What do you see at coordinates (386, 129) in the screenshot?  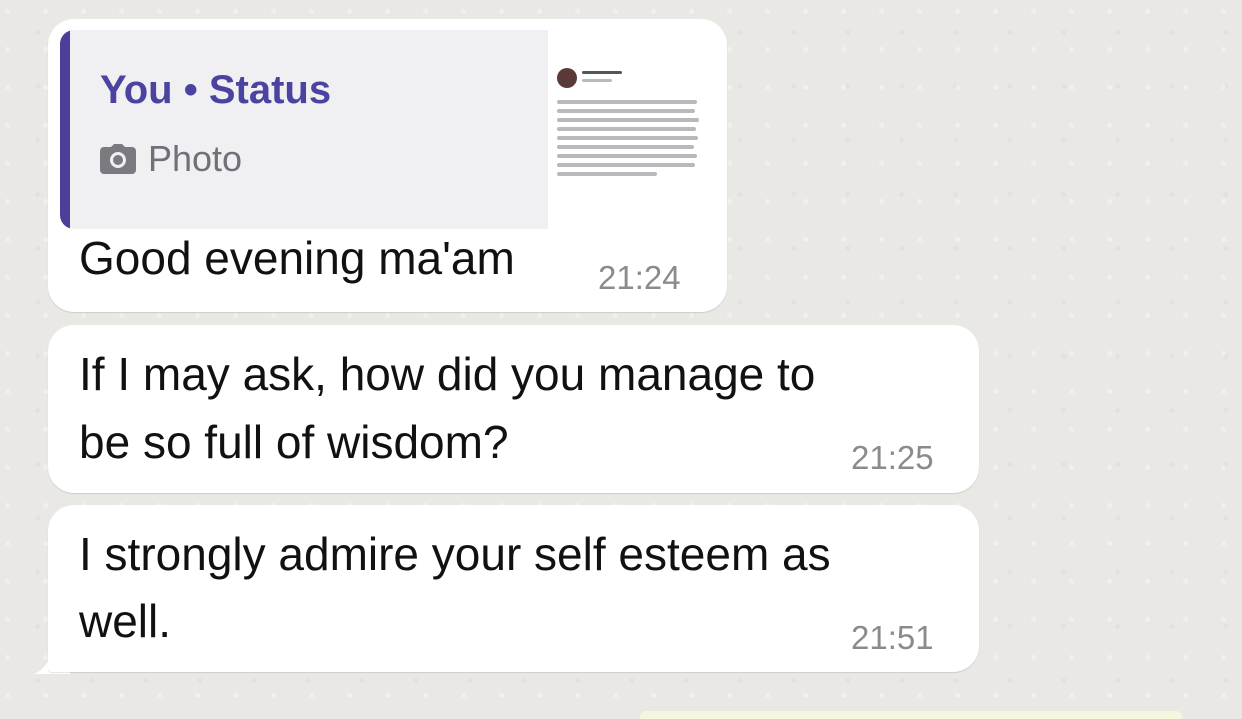 I see `reply-quote: You • Status Photo` at bounding box center [386, 129].